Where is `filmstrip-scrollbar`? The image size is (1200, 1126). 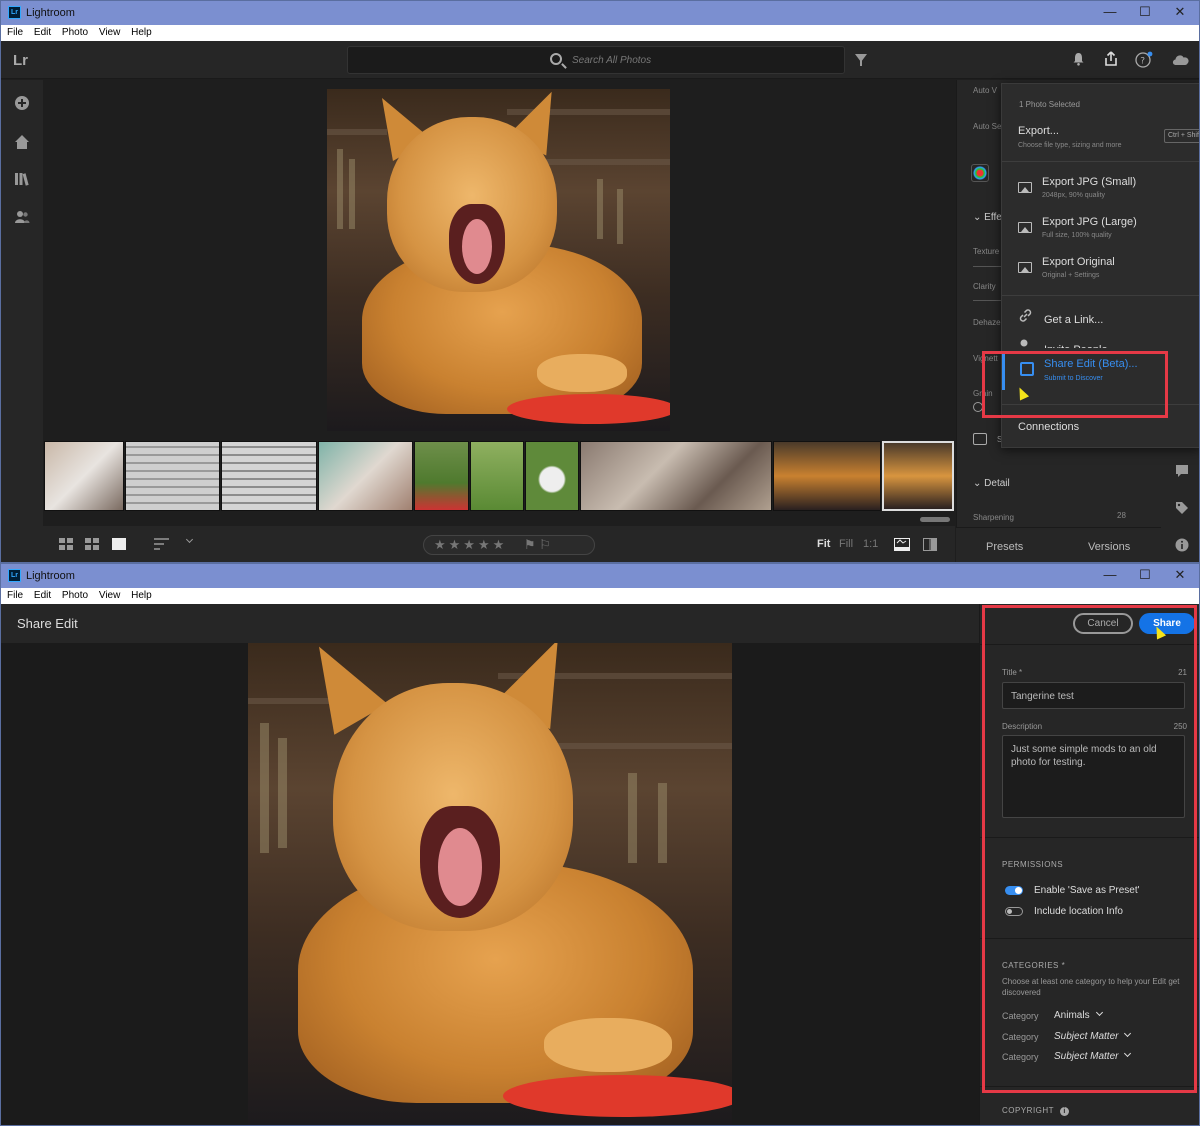 filmstrip-scrollbar is located at coordinates (935, 519).